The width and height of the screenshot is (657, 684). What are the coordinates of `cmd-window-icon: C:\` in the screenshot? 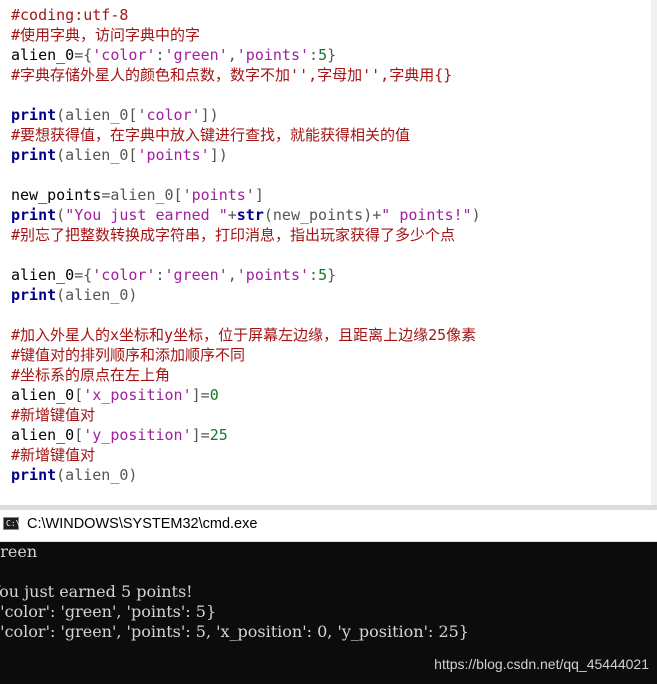 It's located at (12, 523).